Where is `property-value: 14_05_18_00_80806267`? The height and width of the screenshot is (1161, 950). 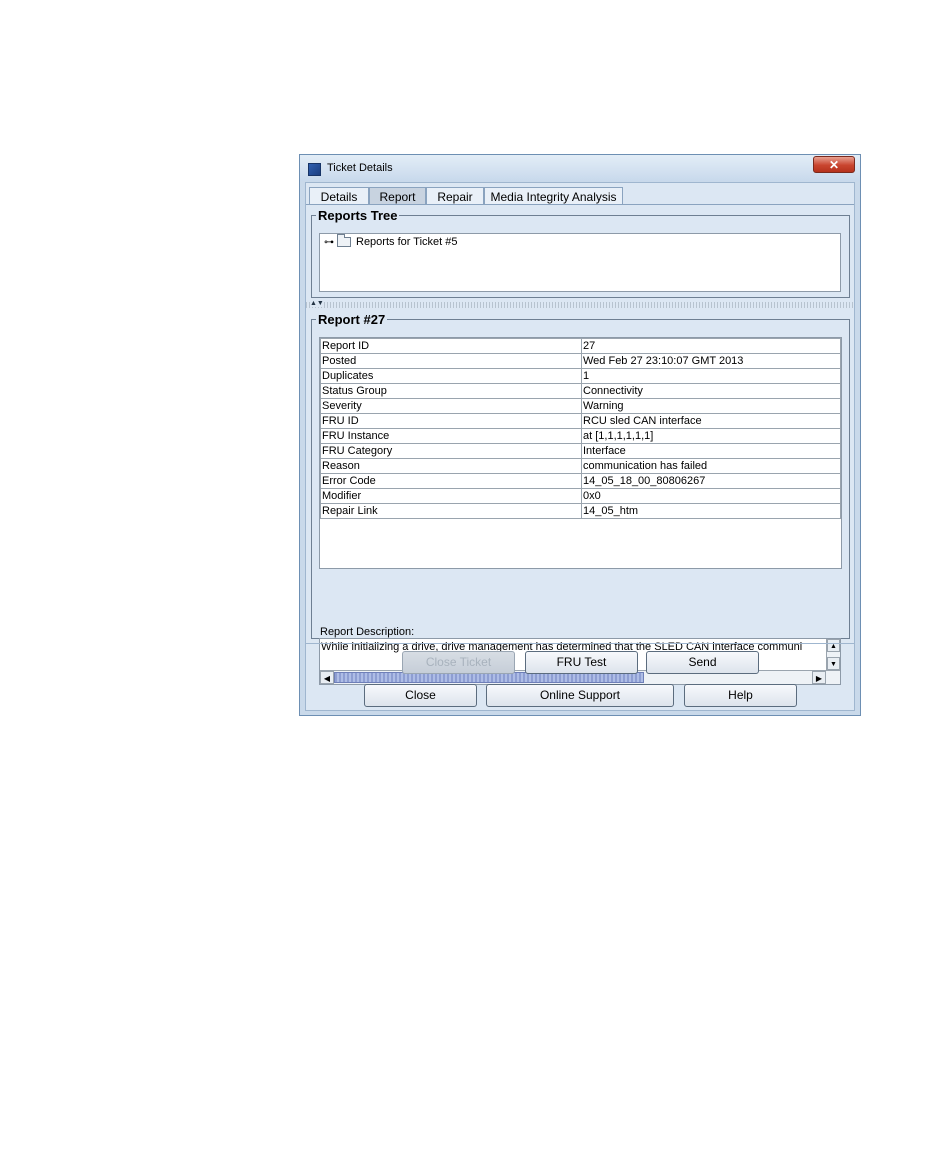
property-value: 14_05_18_00_80806267 is located at coordinates (711, 481).